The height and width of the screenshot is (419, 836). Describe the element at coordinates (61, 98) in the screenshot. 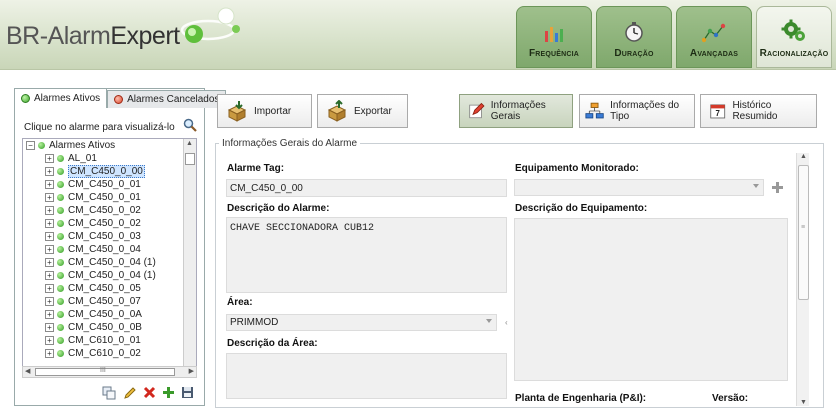

I see `tab-alarmes-ativos: Alarmes Ativos` at that location.